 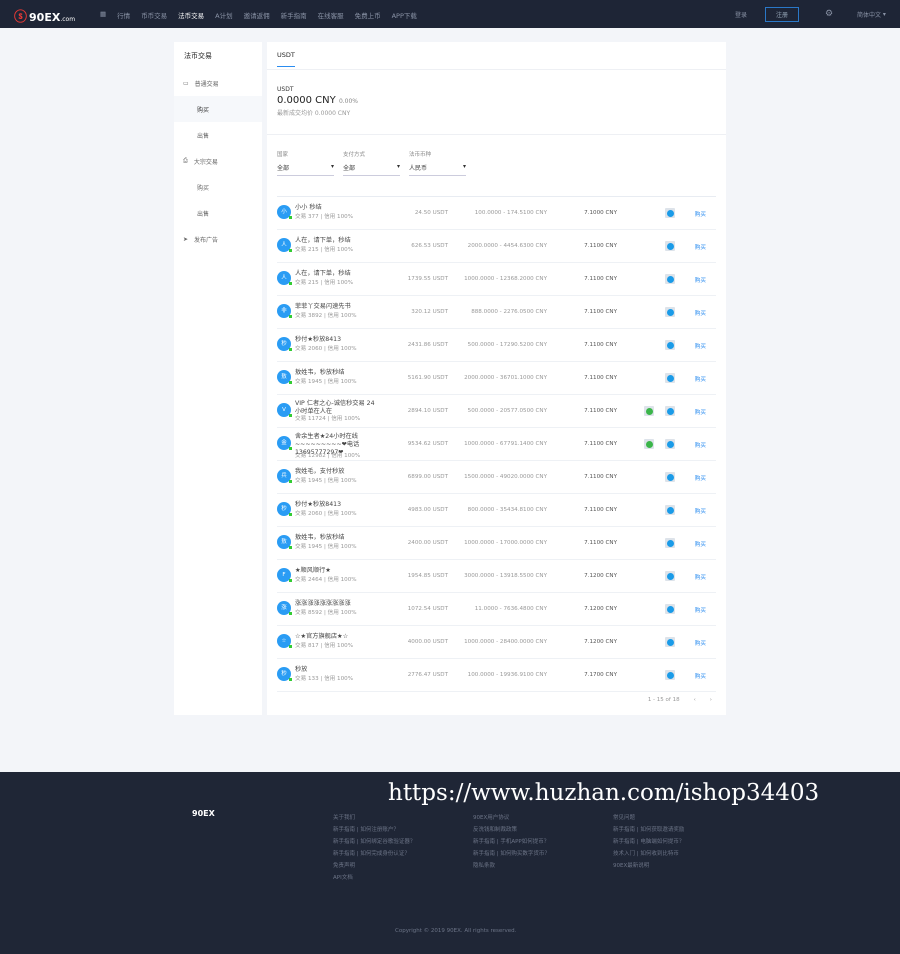 What do you see at coordinates (511, 866) in the screenshot?
I see `footer-link: 隐私条款` at bounding box center [511, 866].